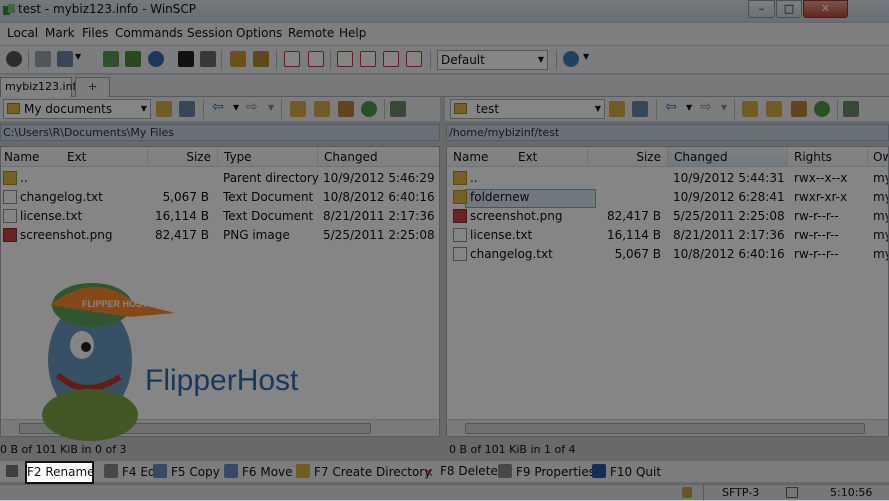 The width and height of the screenshot is (889, 501). What do you see at coordinates (368, 59) in the screenshot?
I see `sort-icon` at bounding box center [368, 59].